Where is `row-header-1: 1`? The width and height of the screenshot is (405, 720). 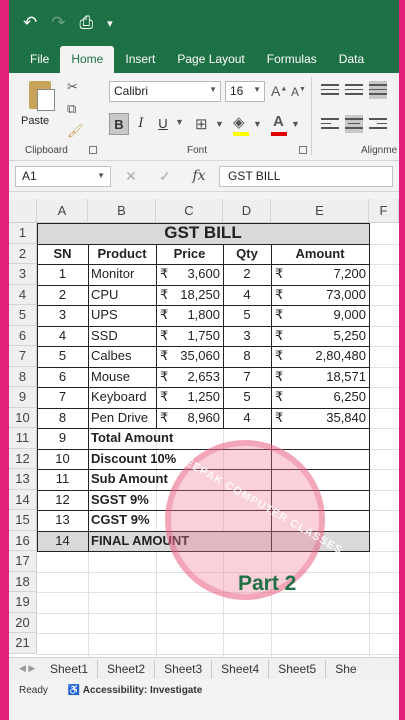
row-header-1: 1 is located at coordinates (23, 233).